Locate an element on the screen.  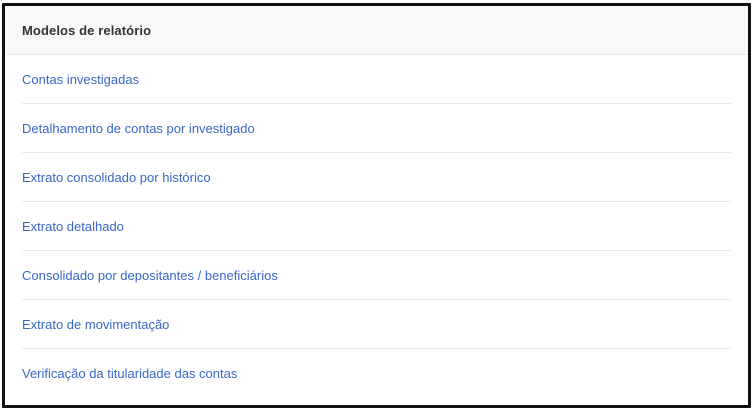
report-item-extrato-detalhado: Extrato detalhado is located at coordinates (376, 226).